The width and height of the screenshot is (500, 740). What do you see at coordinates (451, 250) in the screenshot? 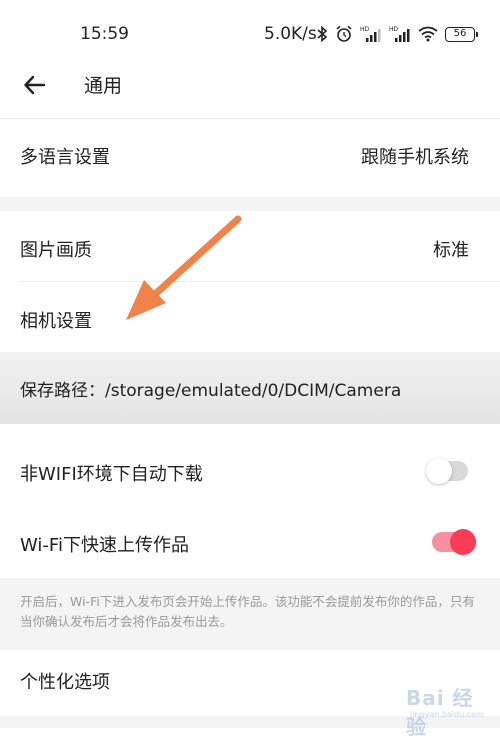
I see `image-quality-value: 标准` at bounding box center [451, 250].